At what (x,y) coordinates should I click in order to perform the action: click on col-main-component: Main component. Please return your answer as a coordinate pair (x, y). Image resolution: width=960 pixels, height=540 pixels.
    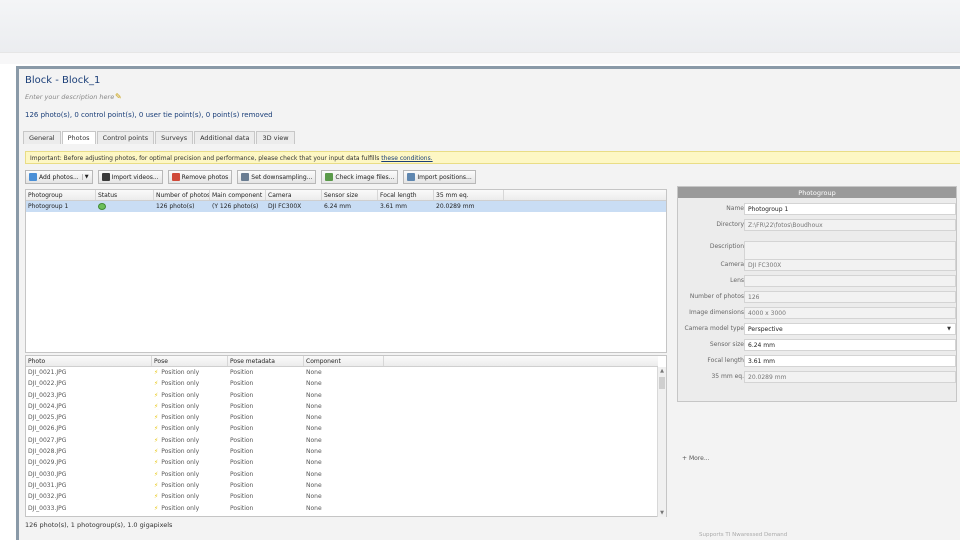
    Looking at the image, I should click on (238, 195).